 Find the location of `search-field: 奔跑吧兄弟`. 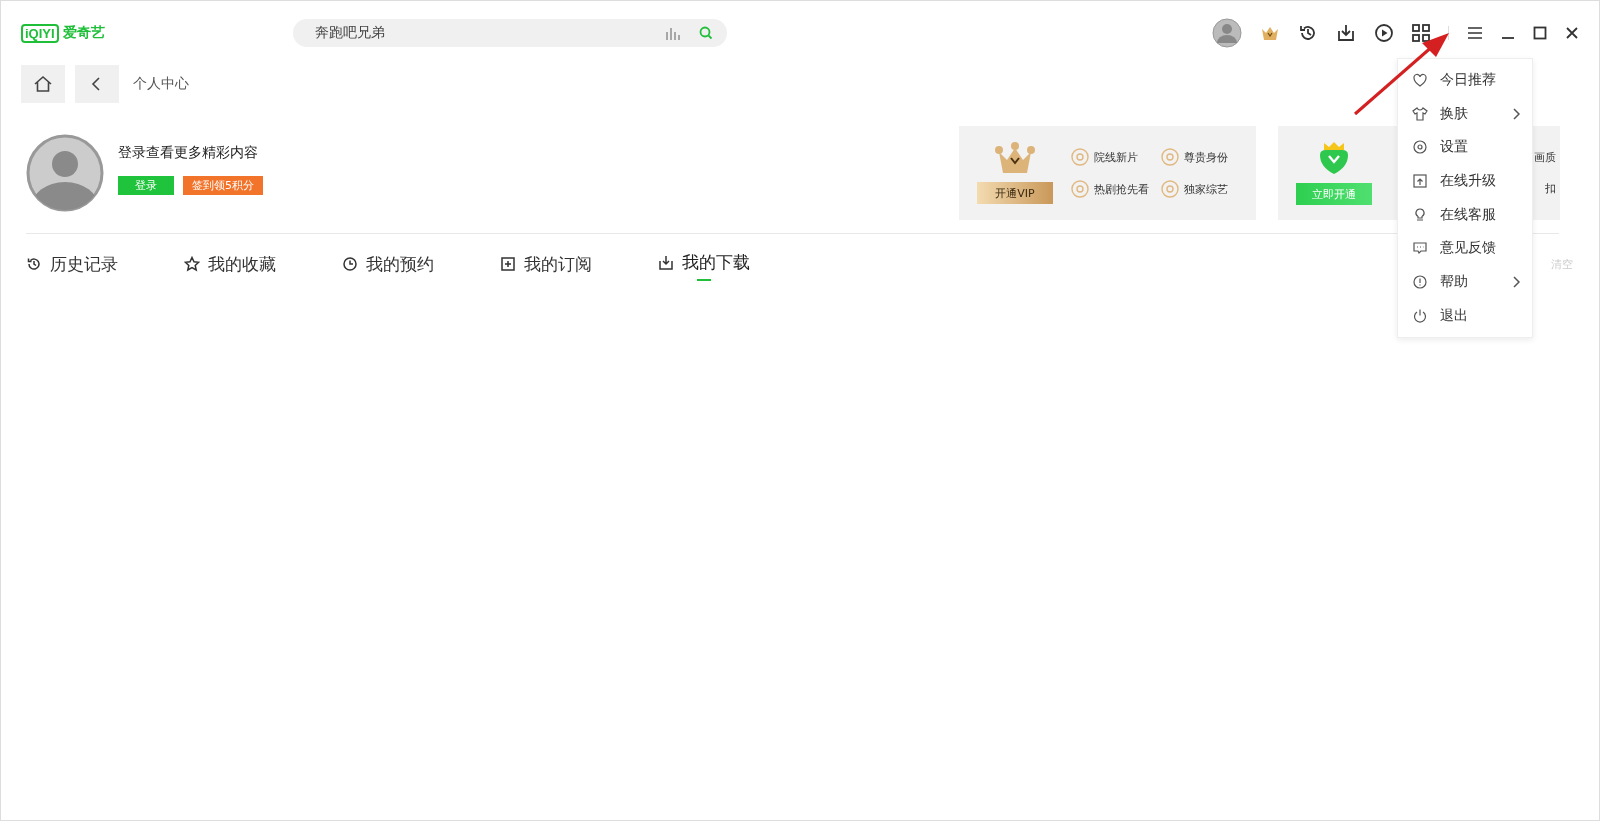

search-field: 奔跑吧兄弟 is located at coordinates (510, 33).